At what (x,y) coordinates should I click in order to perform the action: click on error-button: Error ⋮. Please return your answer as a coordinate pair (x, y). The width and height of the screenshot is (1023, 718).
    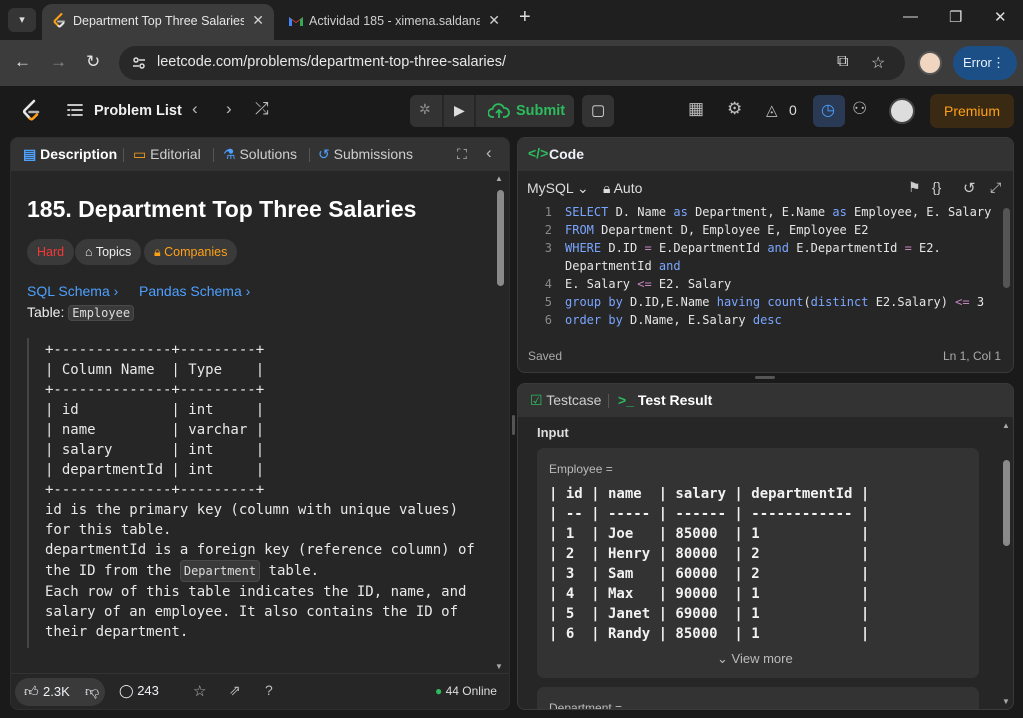
    Looking at the image, I should click on (985, 63).